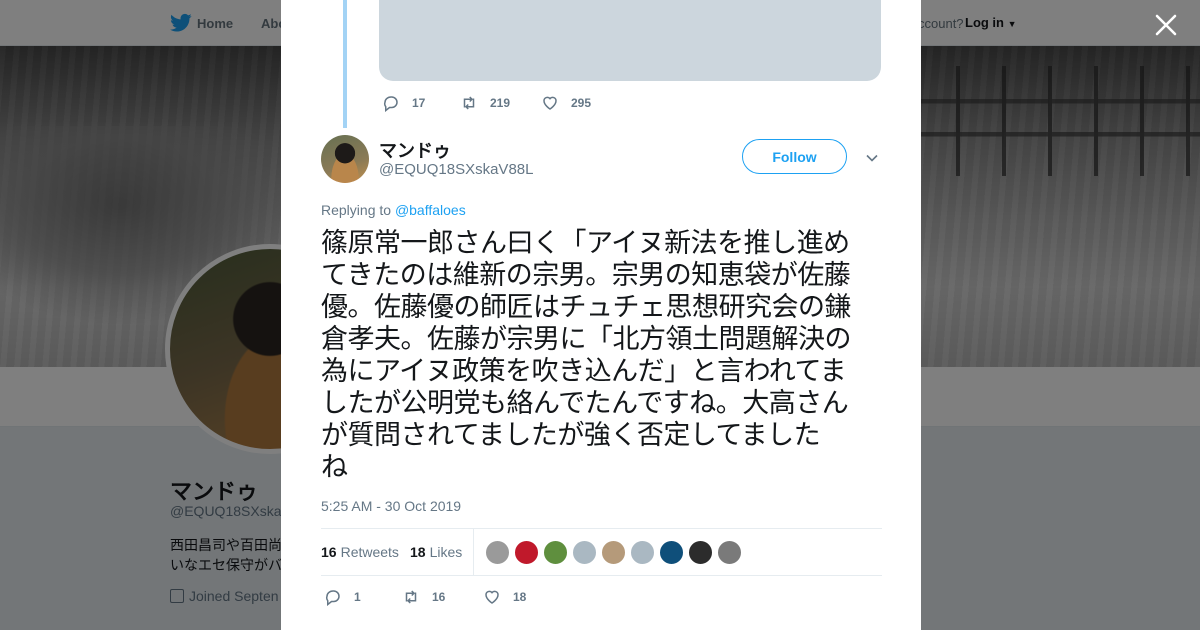  What do you see at coordinates (418, 552) in the screenshot?
I see `like-count: 18` at bounding box center [418, 552].